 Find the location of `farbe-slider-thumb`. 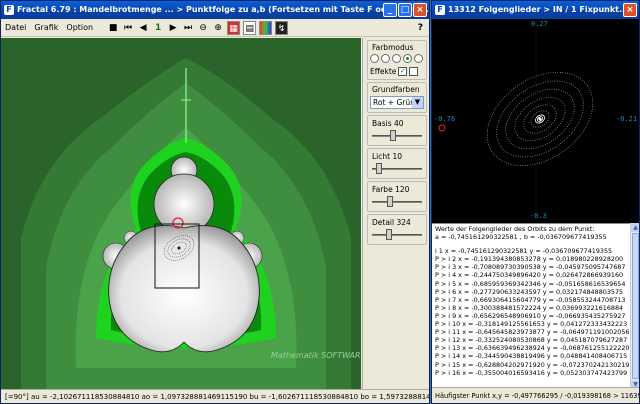

farbe-slider-thumb is located at coordinates (389, 201).